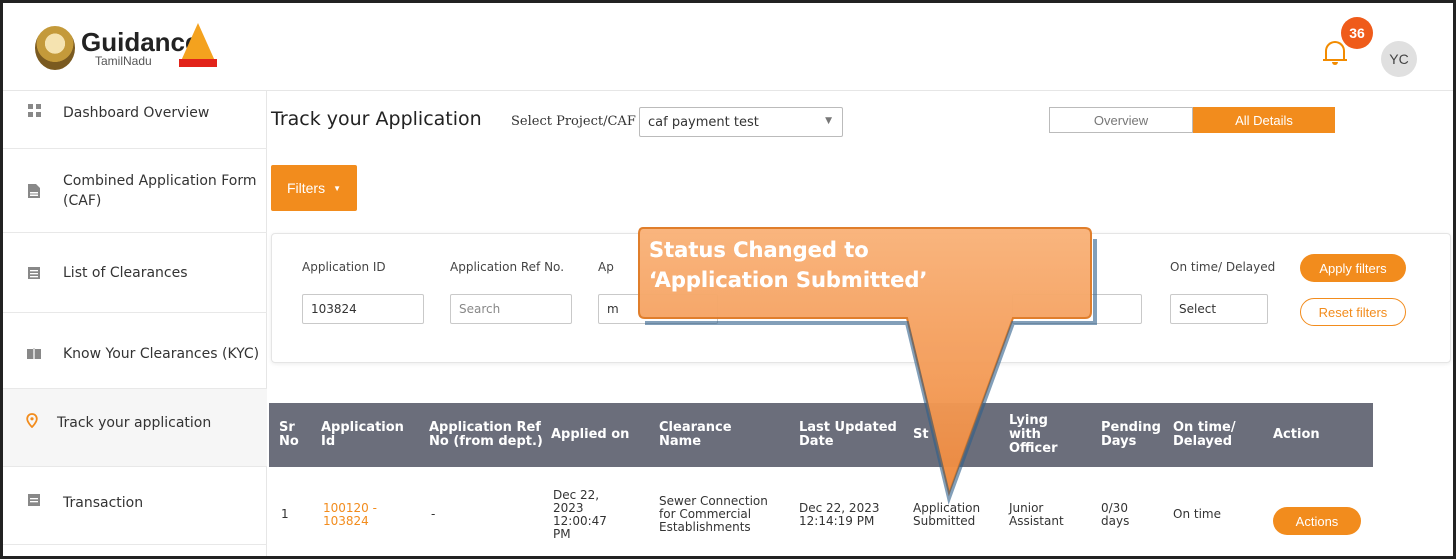  Describe the element at coordinates (1399, 59) in the screenshot. I see `user-avatar: YC` at that location.